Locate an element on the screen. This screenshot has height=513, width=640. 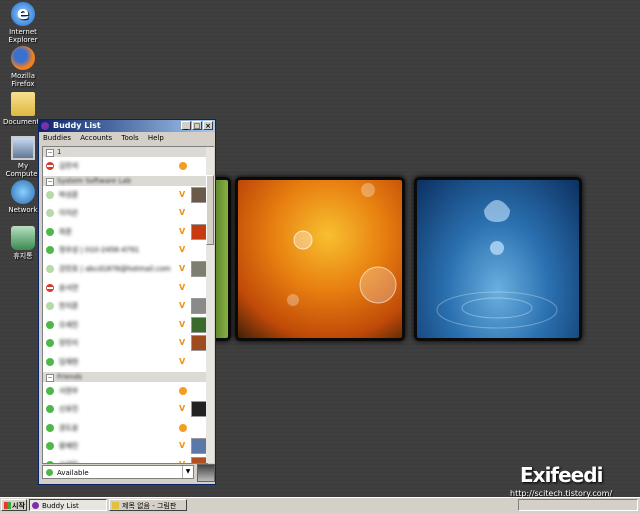
buddy-row: 정우성 | 010-2456-4791 V is located at coordinates (125, 250).